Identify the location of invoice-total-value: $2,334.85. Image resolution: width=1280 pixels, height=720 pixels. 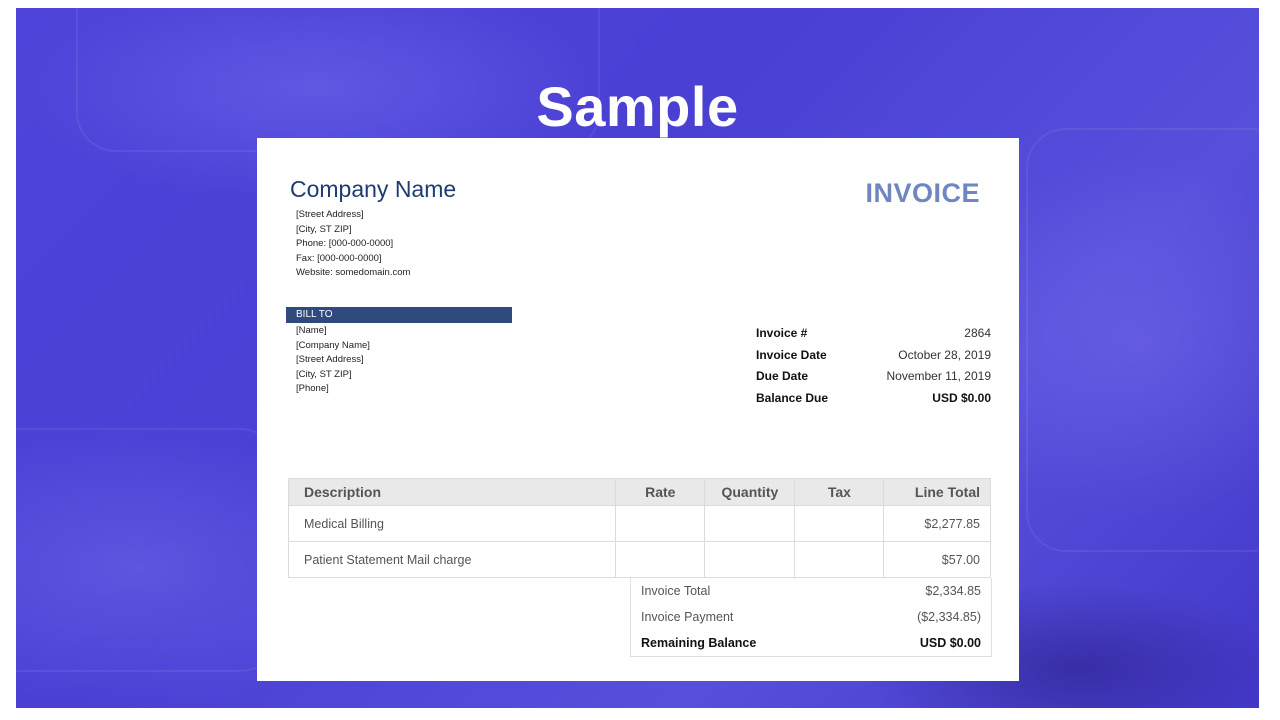
(953, 591).